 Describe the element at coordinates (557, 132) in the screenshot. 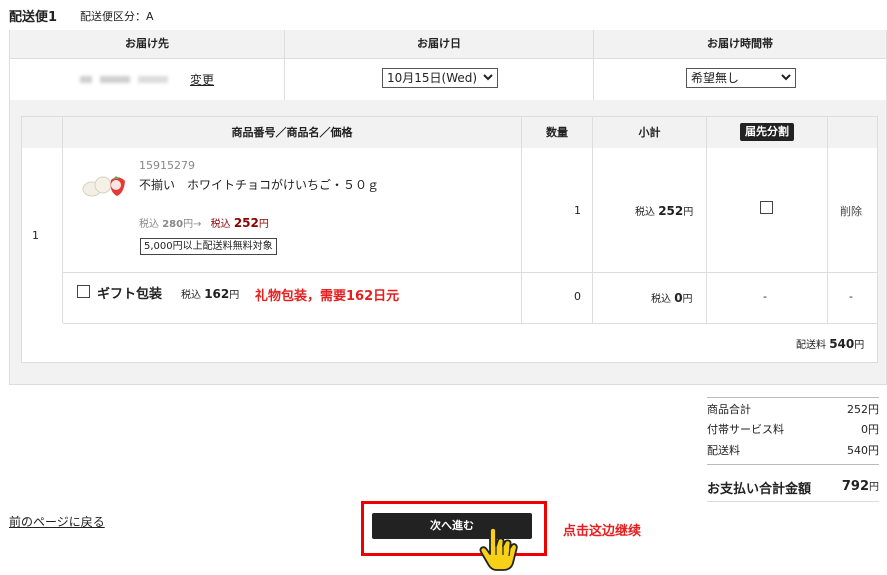

I see `header-quantity: 数量` at that location.